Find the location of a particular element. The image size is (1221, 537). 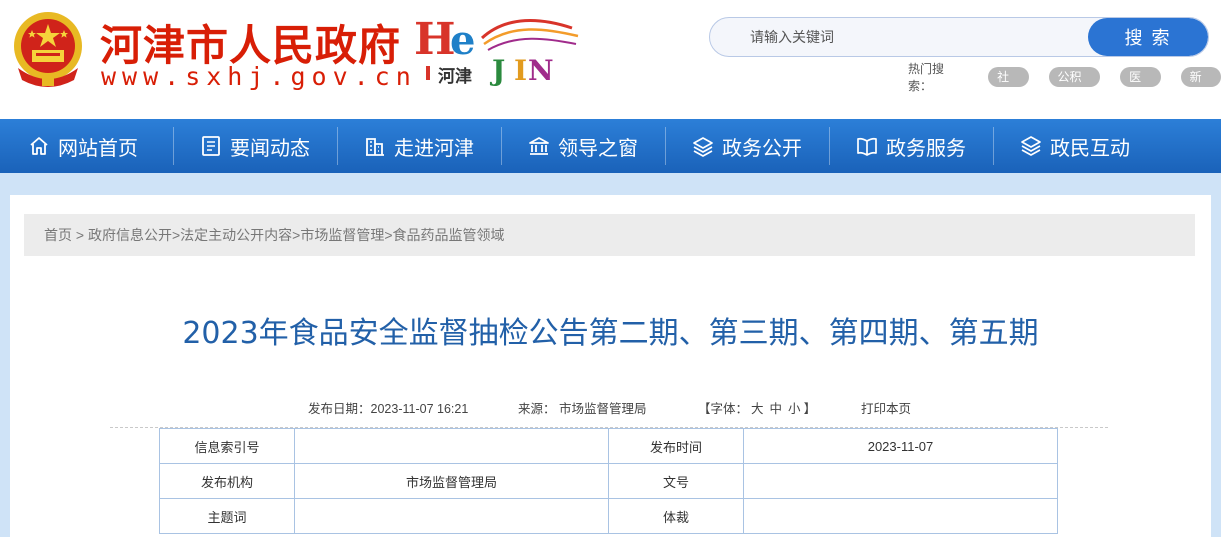

table-cell-label: 发布时间 is located at coordinates (676, 446).